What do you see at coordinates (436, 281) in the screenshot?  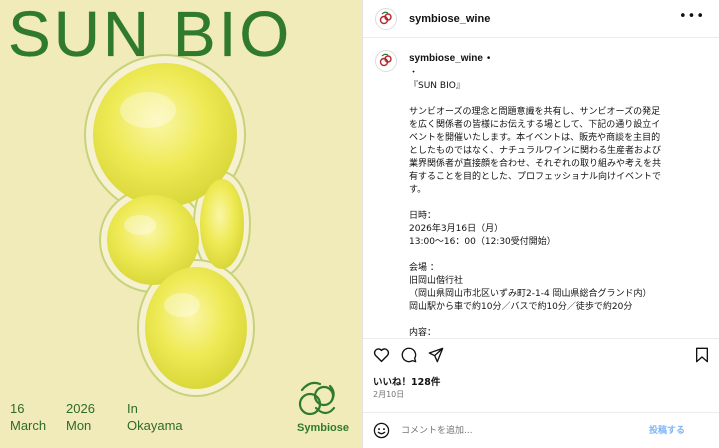 I see `caption-line: 旧岡山偕行社` at bounding box center [436, 281].